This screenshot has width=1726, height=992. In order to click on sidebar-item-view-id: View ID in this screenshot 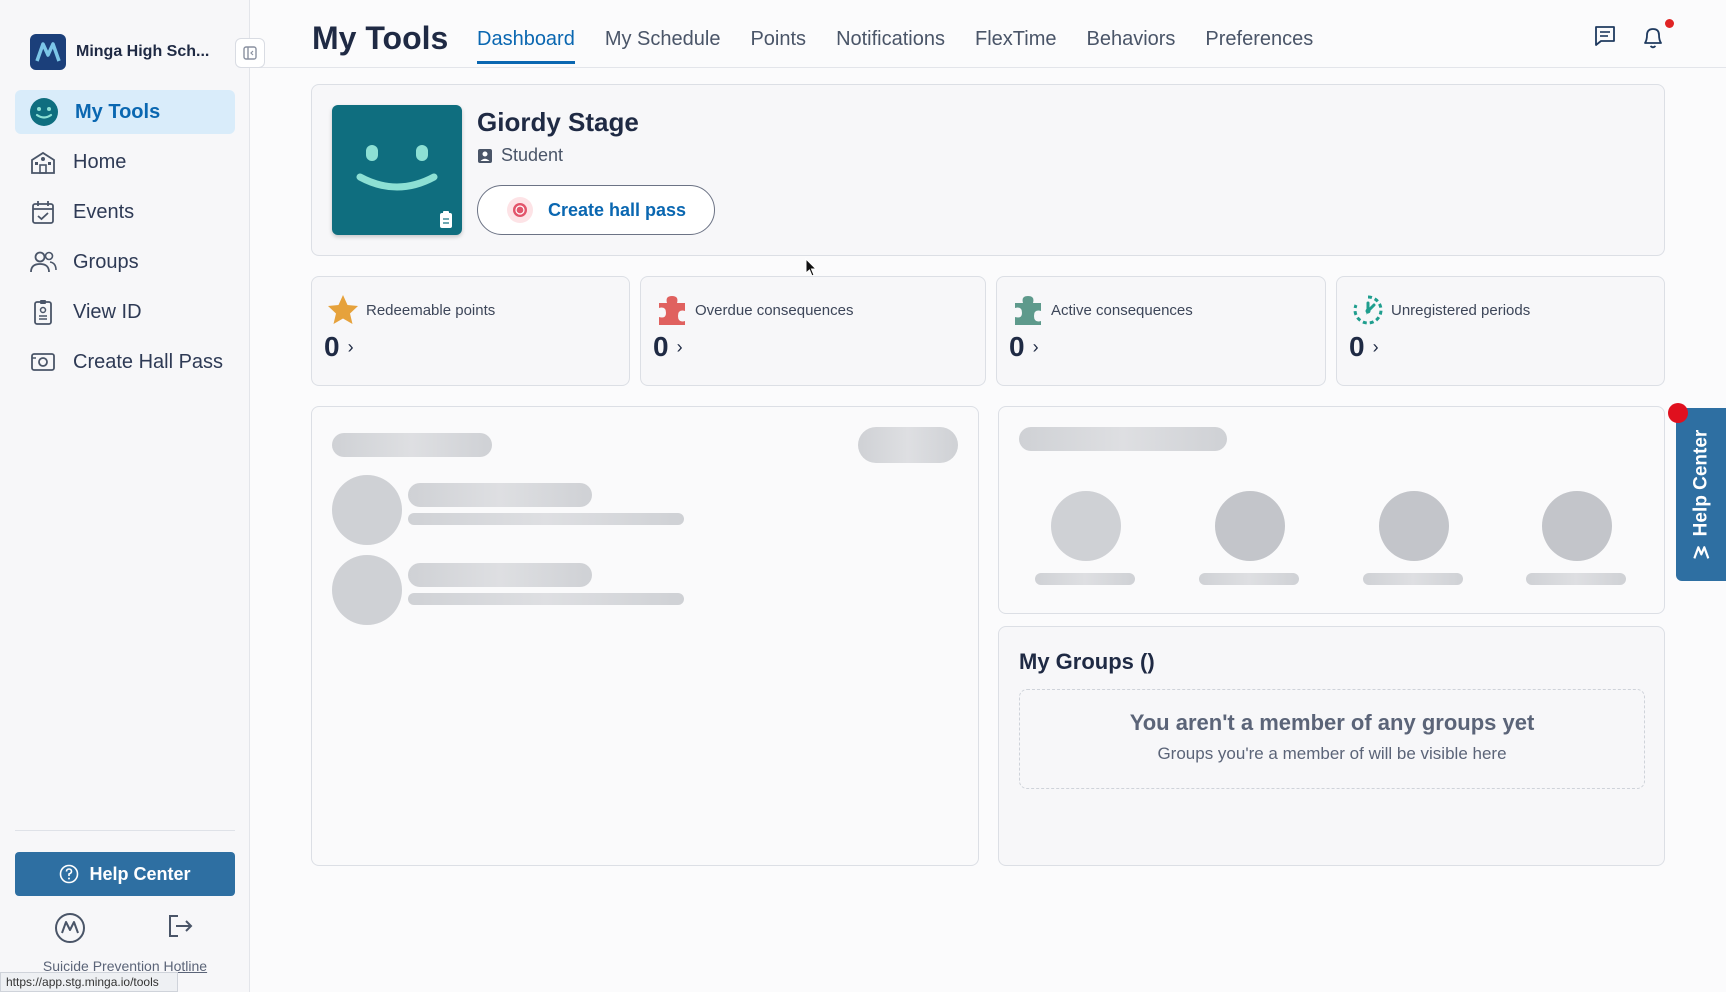, I will do `click(125, 312)`.